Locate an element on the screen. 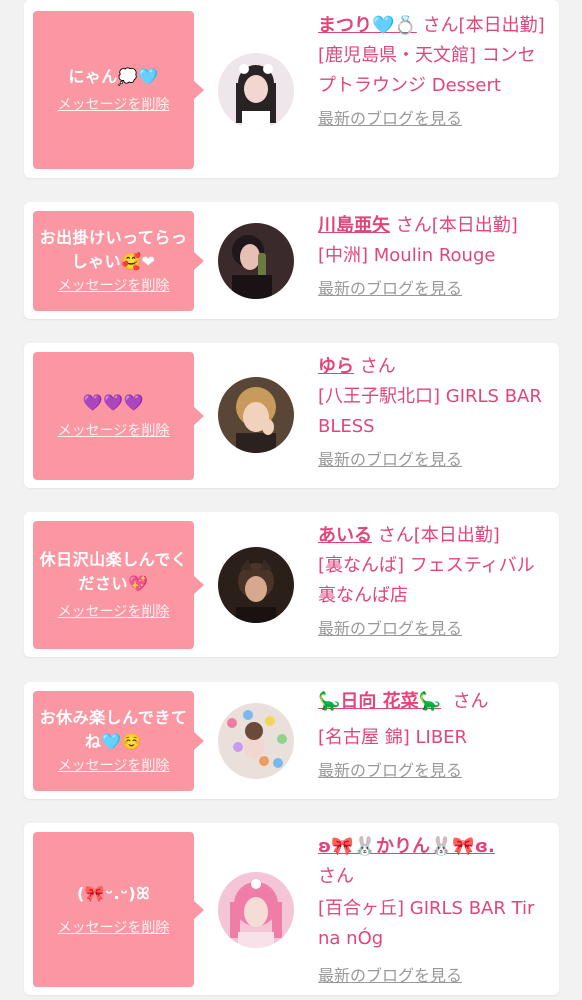 This screenshot has width=582, height=1000. message-bubble: にゃん💭🩵 メッセージを削除 is located at coordinates (118, 90).